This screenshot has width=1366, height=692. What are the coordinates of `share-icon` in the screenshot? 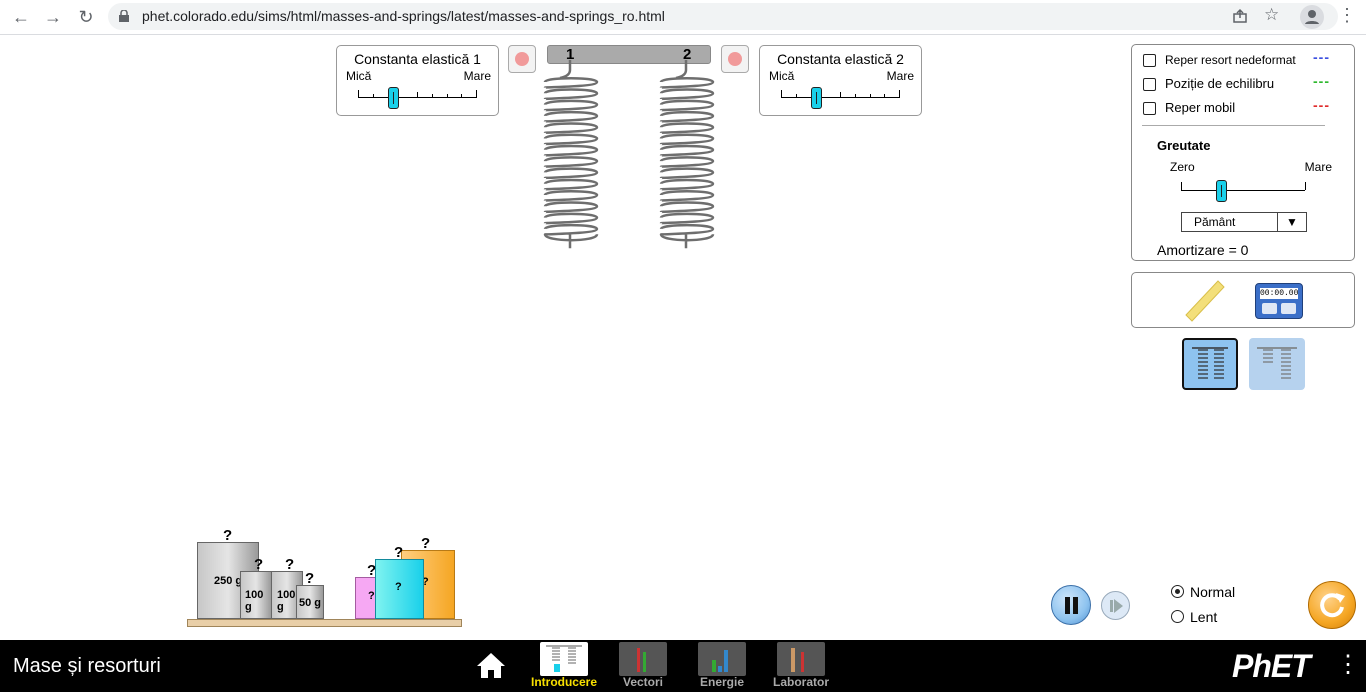 It's located at (1240, 18).